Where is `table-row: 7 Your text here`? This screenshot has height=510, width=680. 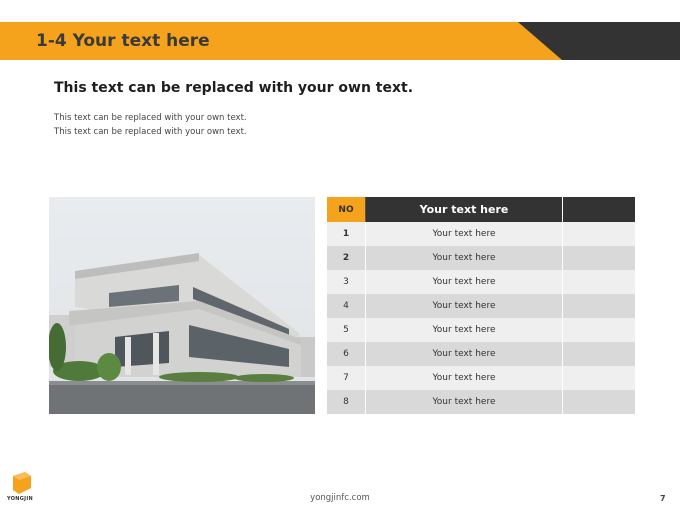
table-row: 7 Your text here is located at coordinates (481, 378).